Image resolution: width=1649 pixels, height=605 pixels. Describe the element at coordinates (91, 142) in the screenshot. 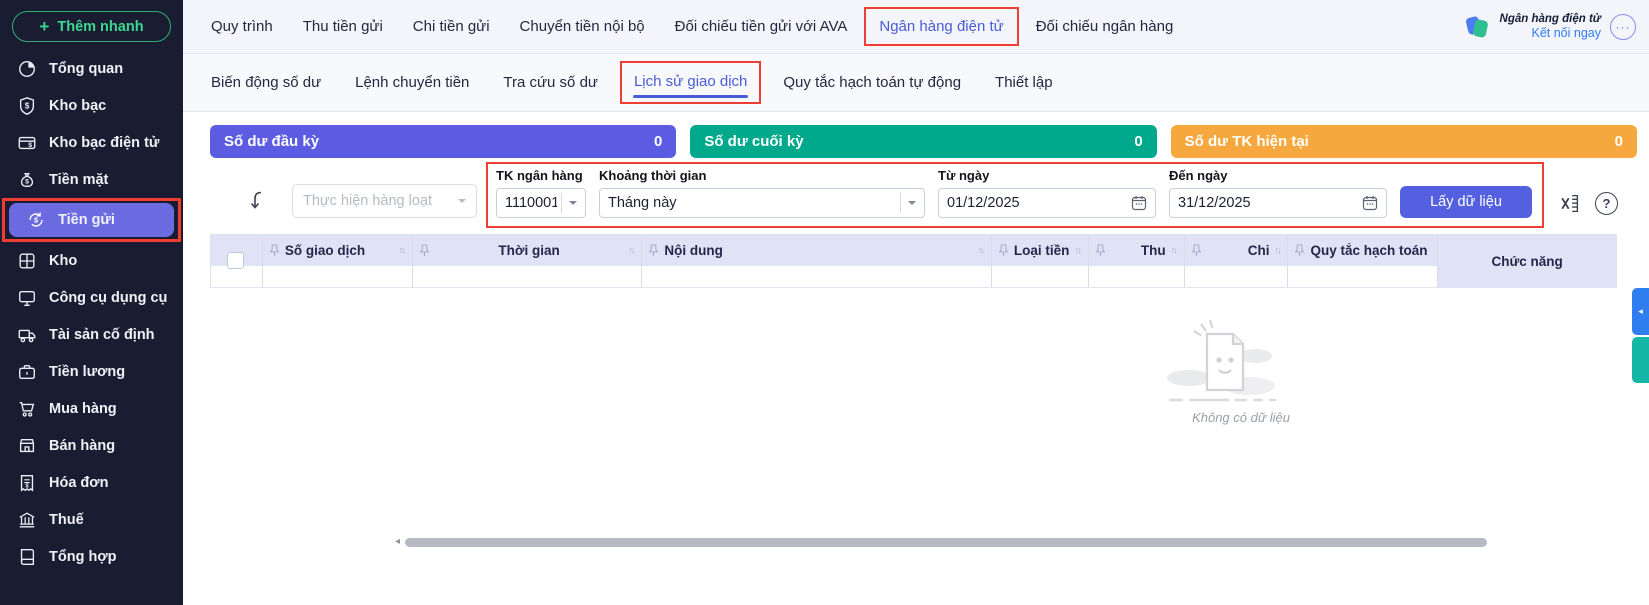

I see `sidebar-item-kho-bac-dien-tu: $ Kho bạc điện tử` at that location.